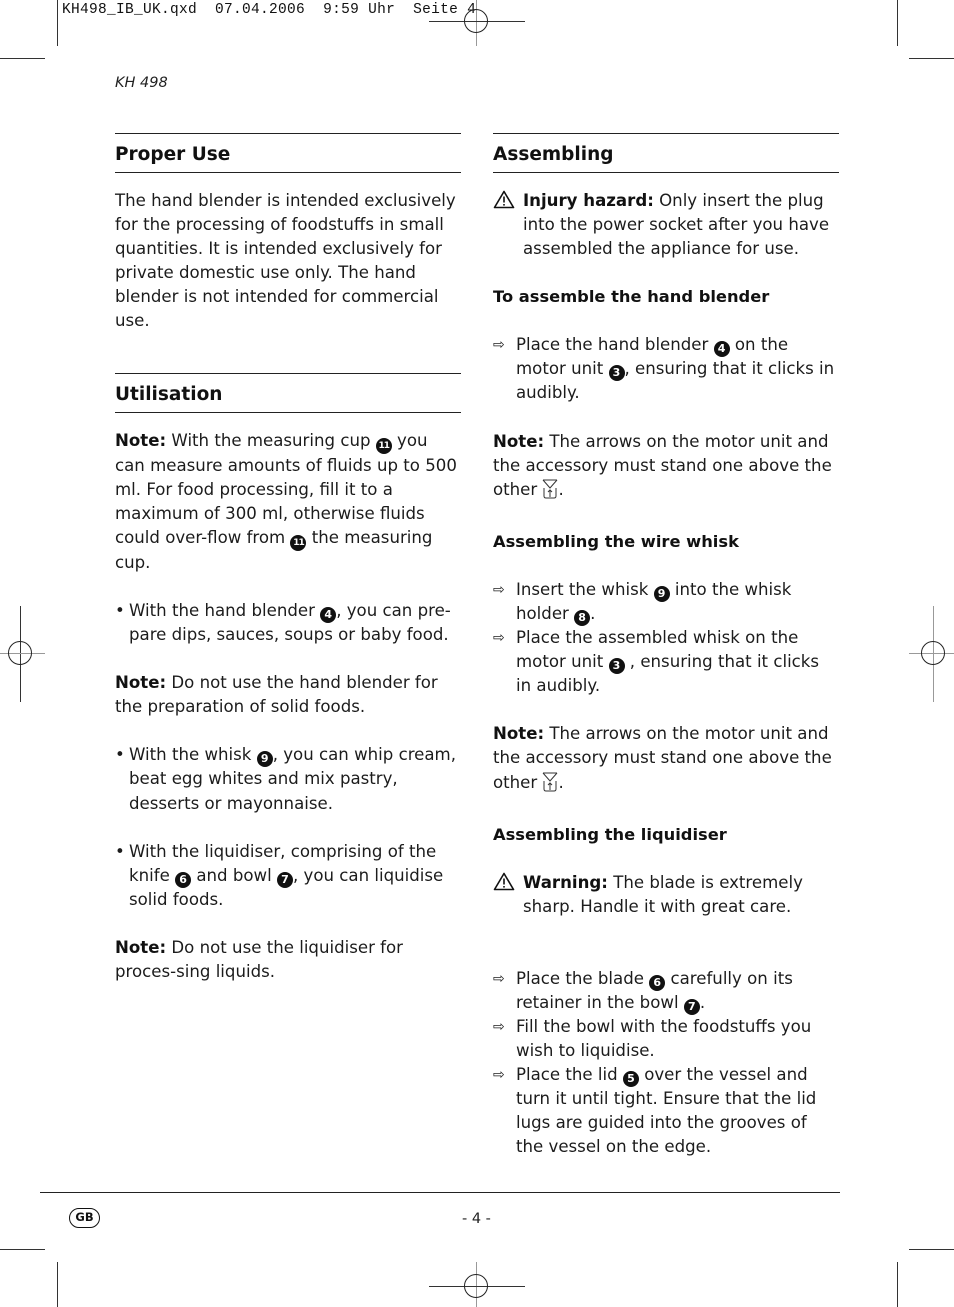  What do you see at coordinates (610, 834) in the screenshot?
I see `subheading-assemble-liquidiser: Assembling the liquidiser` at bounding box center [610, 834].